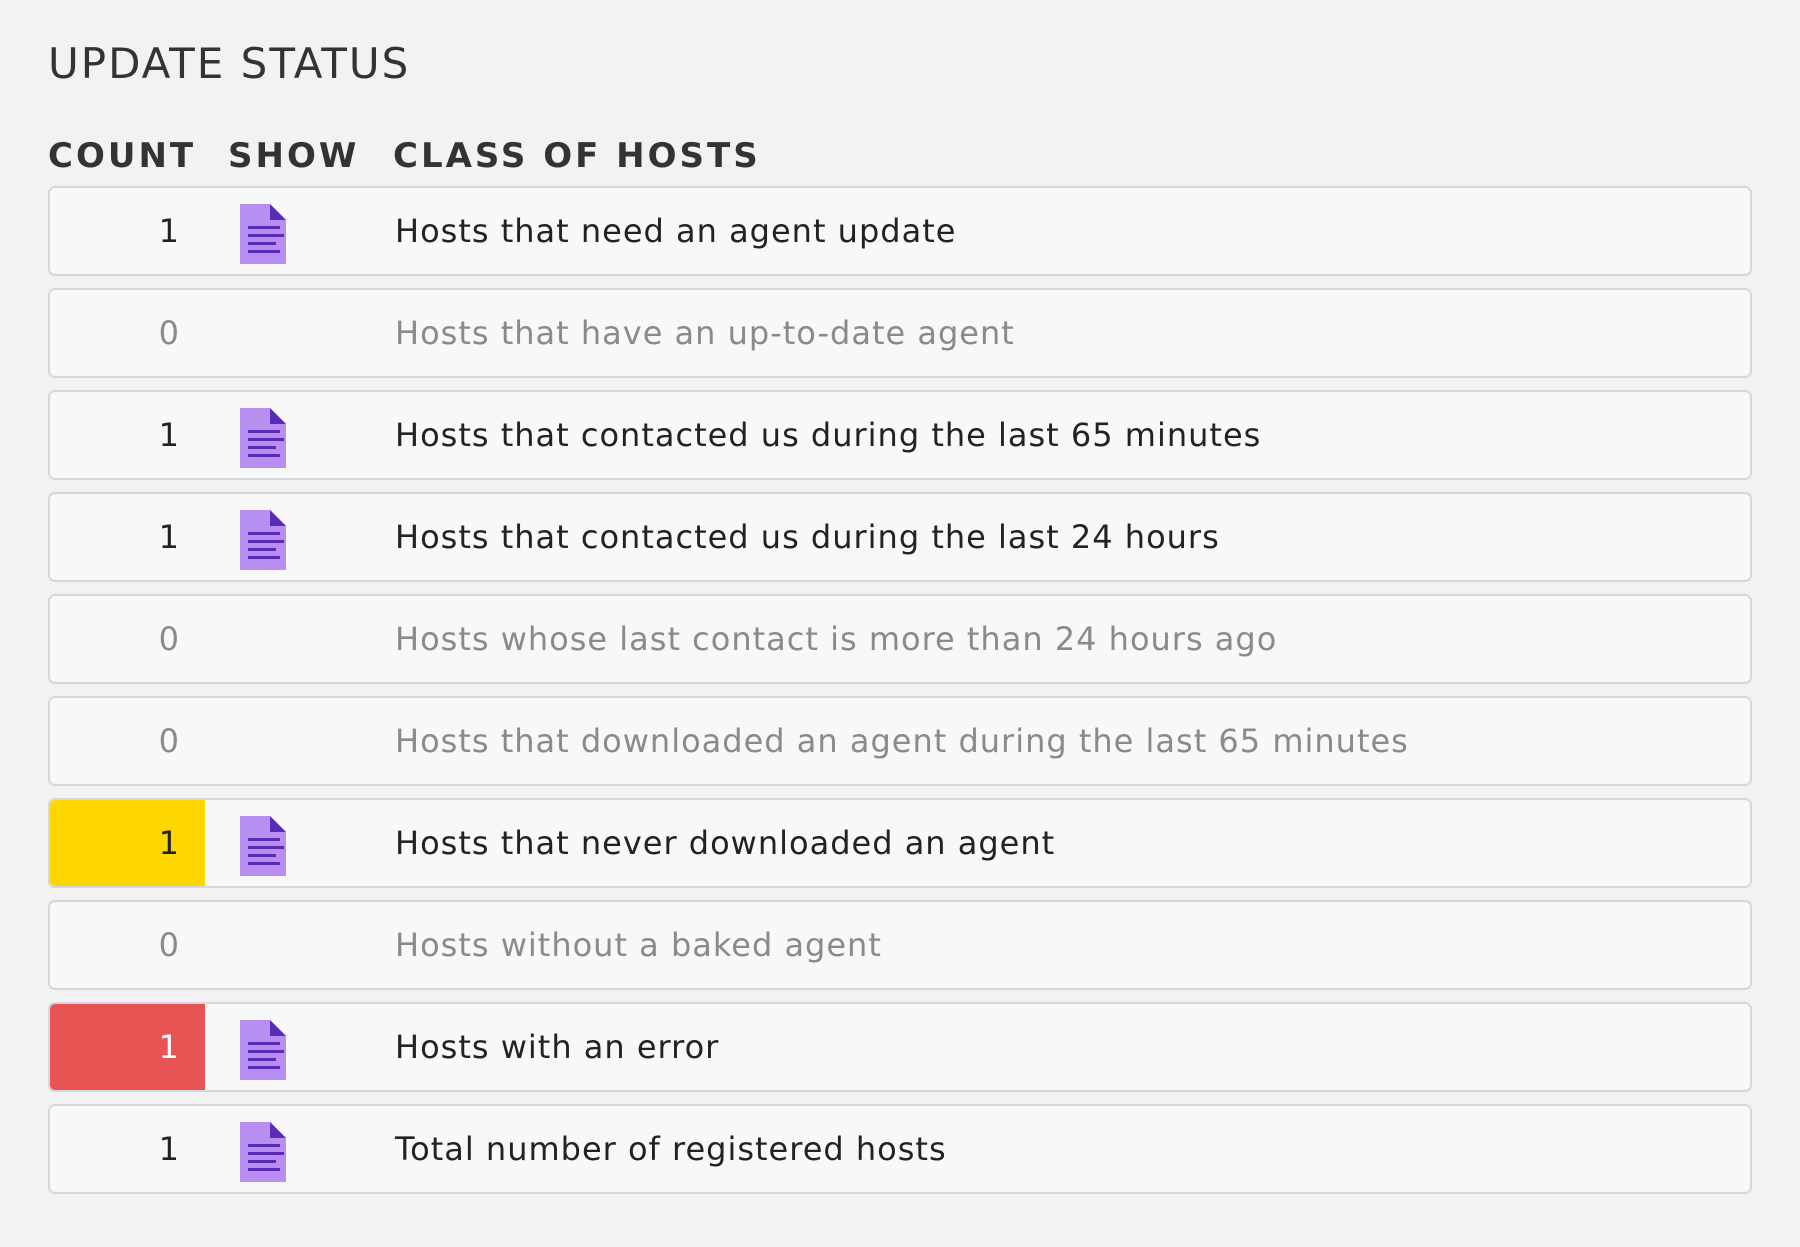 The width and height of the screenshot is (1800, 1247). Describe the element at coordinates (725, 843) in the screenshot. I see `host-class-label: Hosts that never downloaded an agent` at that location.